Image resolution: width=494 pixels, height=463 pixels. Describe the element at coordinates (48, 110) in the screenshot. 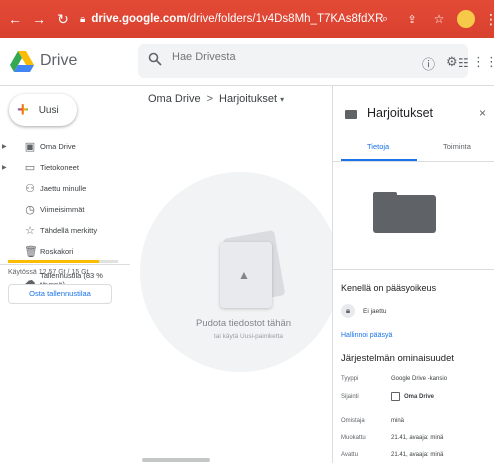

I see `new-label: Uusi` at that location.